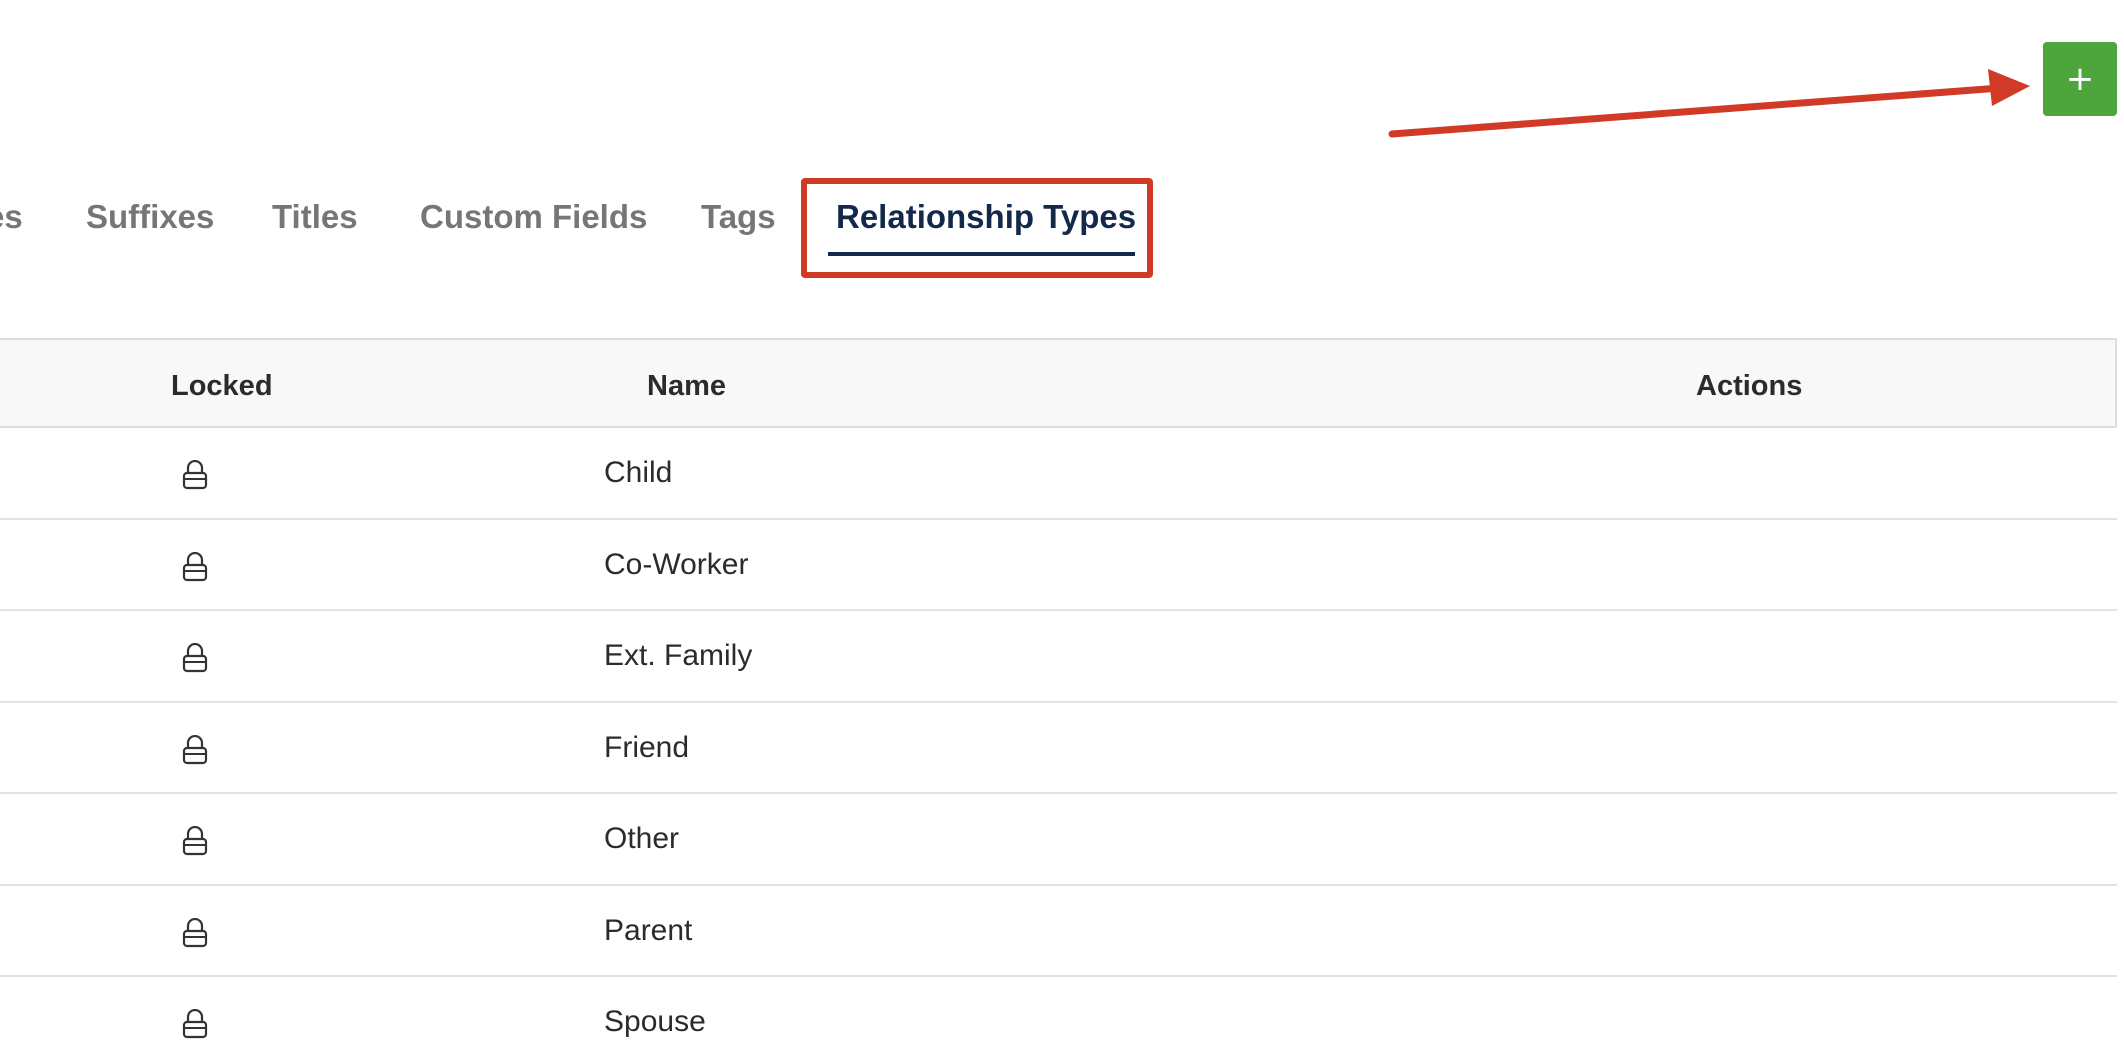 The width and height of the screenshot is (2124, 1040). I want to click on column-header-locked: Locked, so click(222, 386).